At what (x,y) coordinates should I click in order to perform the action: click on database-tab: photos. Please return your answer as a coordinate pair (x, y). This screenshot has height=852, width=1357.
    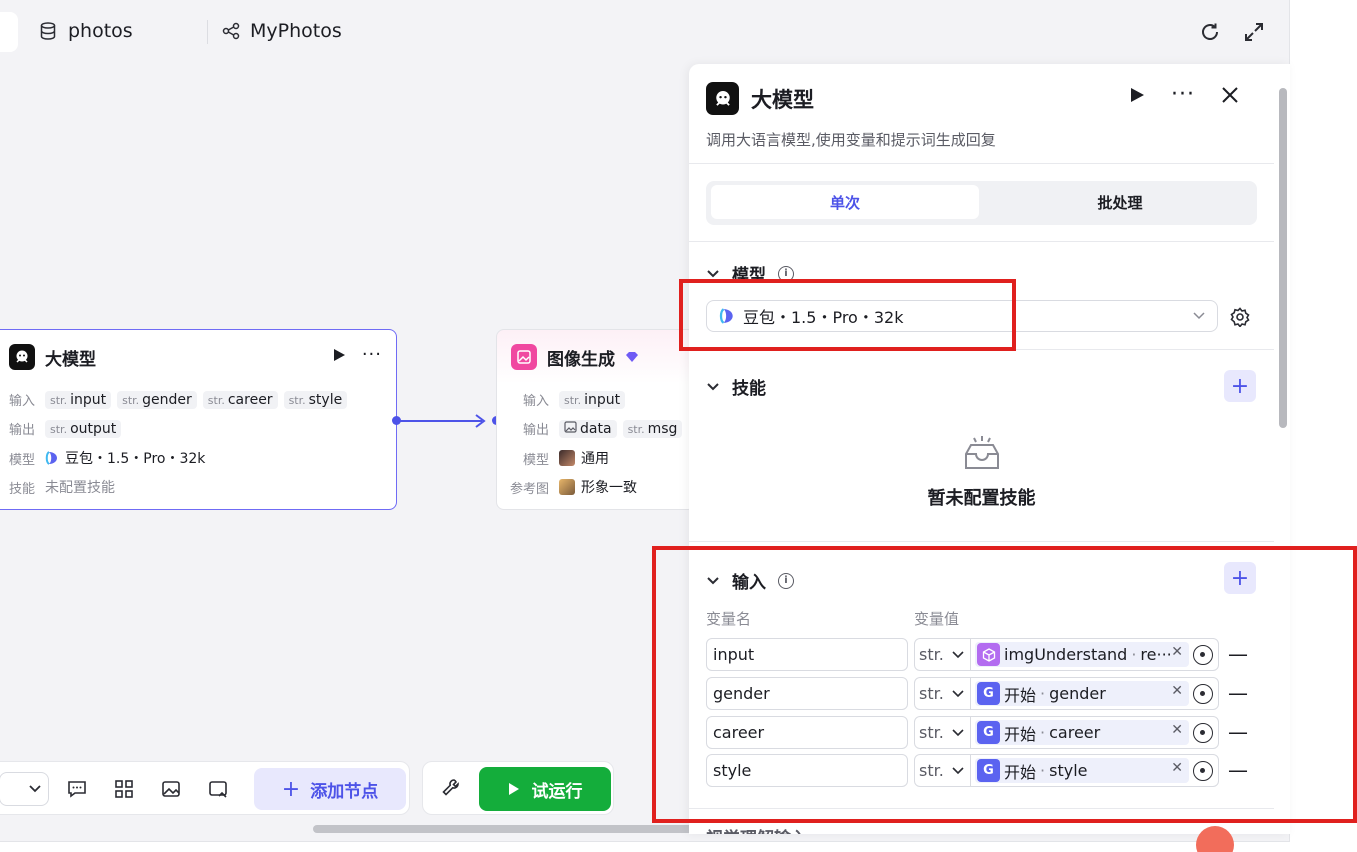
    Looking at the image, I should click on (86, 31).